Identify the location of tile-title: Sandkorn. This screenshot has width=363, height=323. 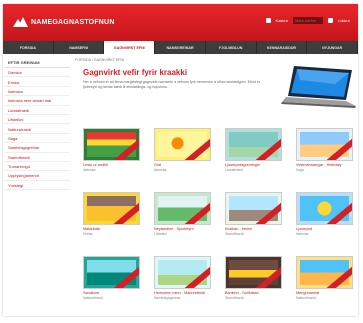
(91, 293).